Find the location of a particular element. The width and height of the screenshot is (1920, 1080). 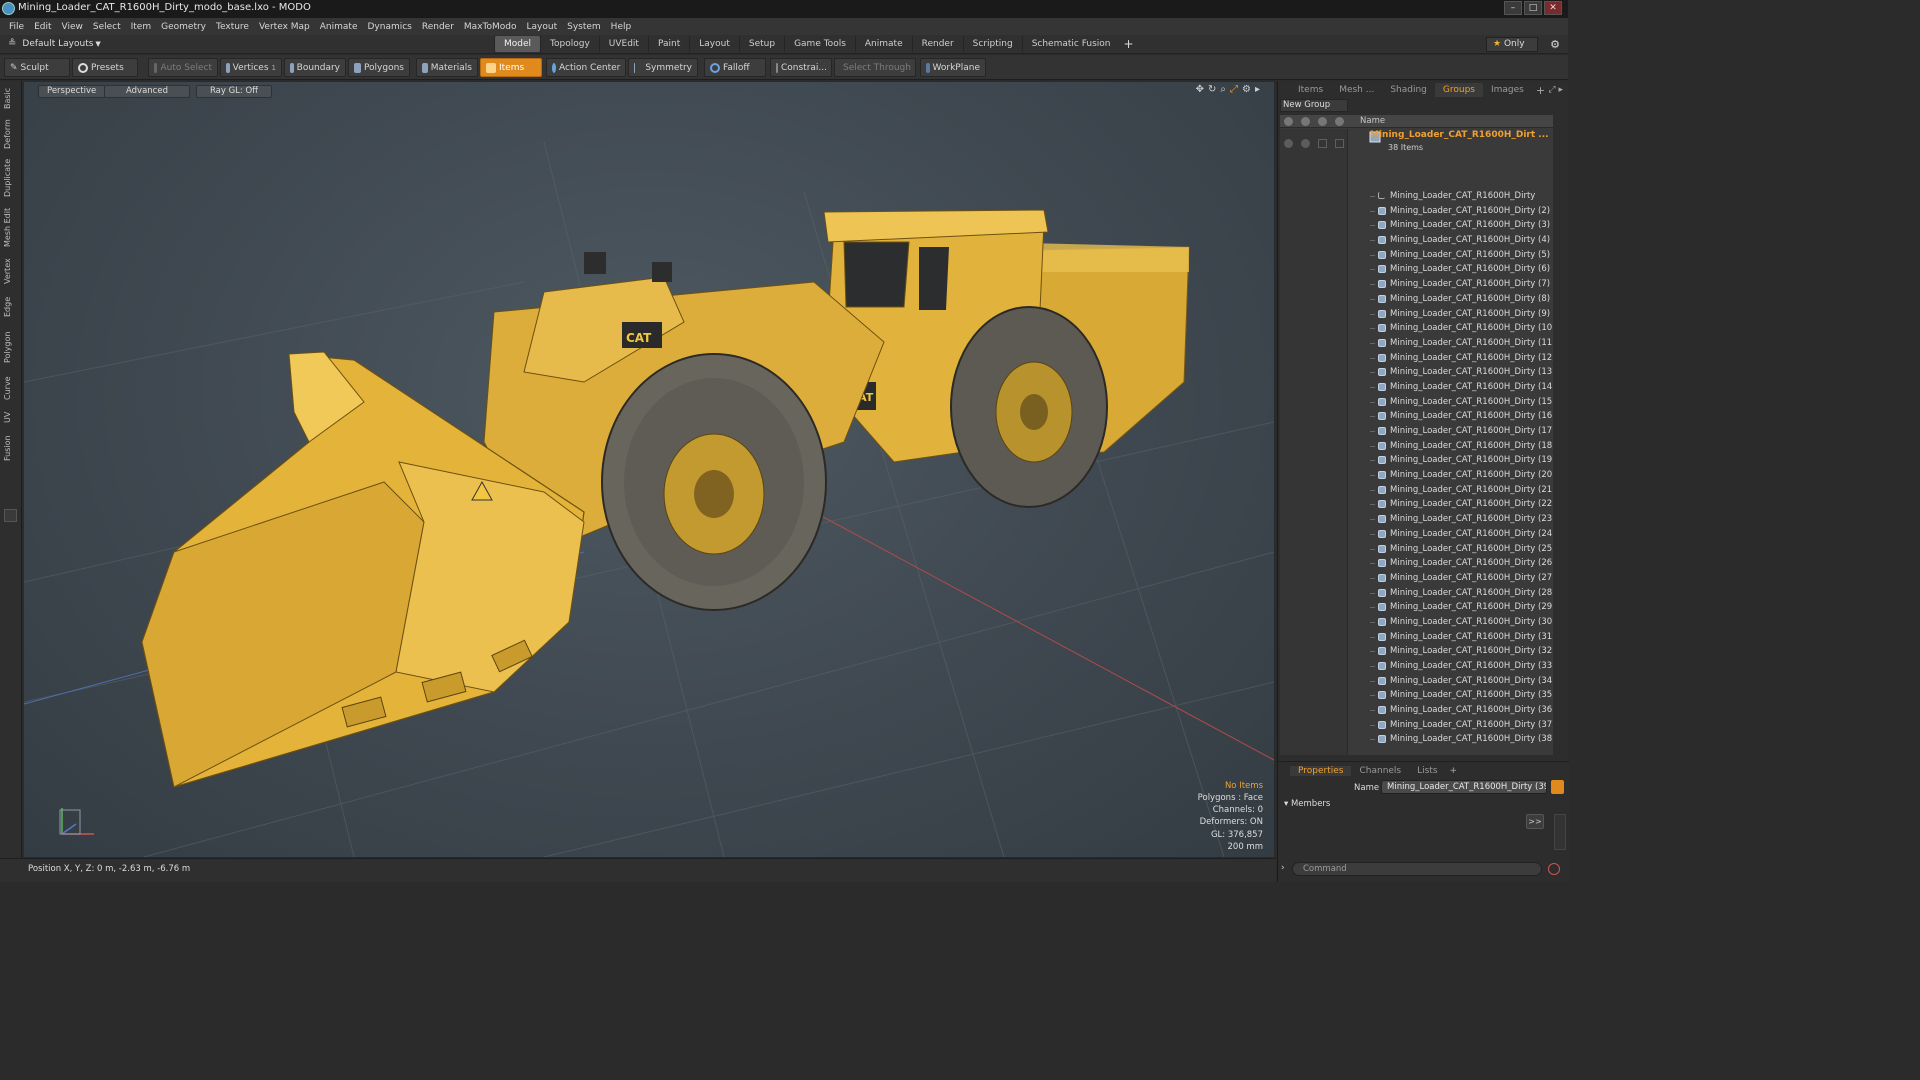

viewport-gear-icon: ⚙ is located at coordinates (1246, 89).